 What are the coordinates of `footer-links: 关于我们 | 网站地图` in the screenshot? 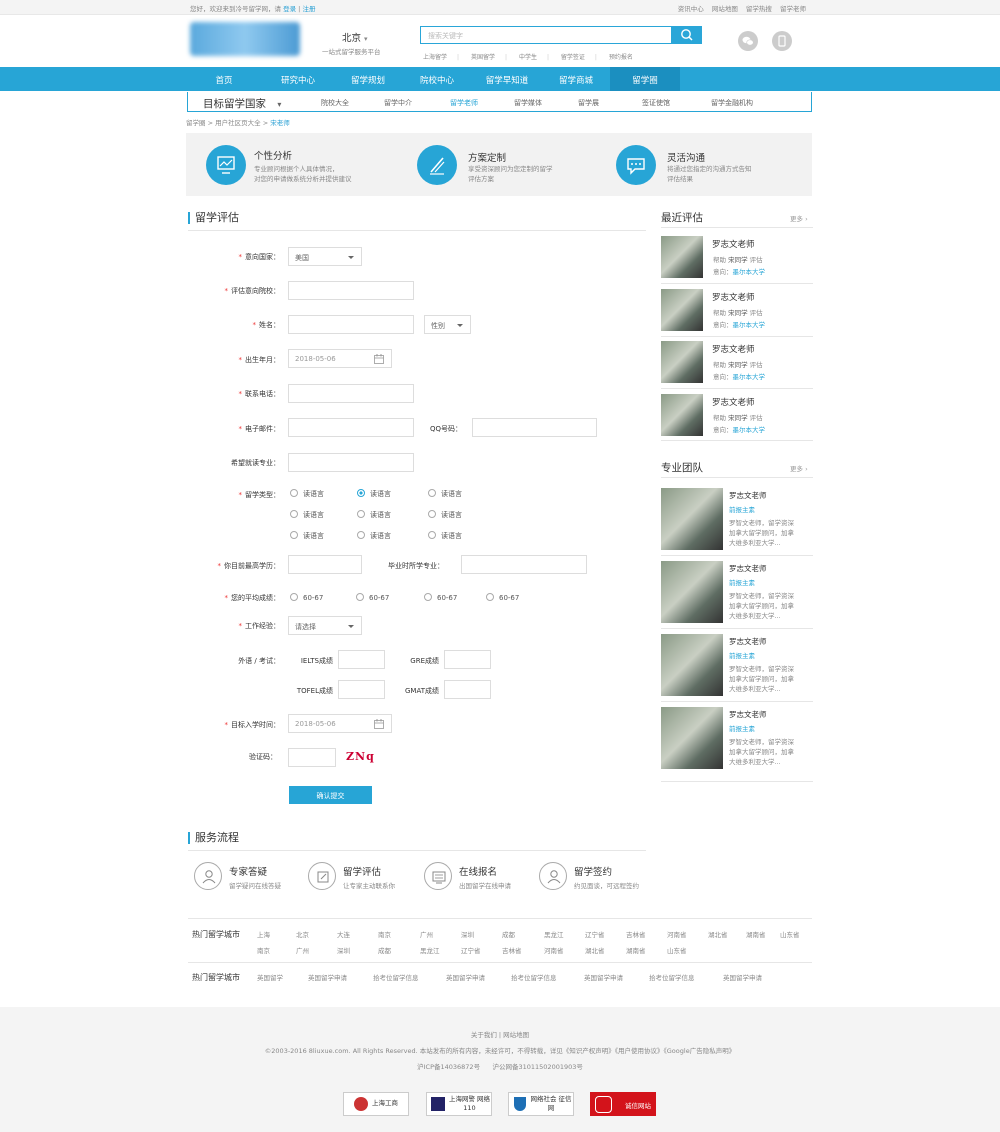 It's located at (500, 1034).